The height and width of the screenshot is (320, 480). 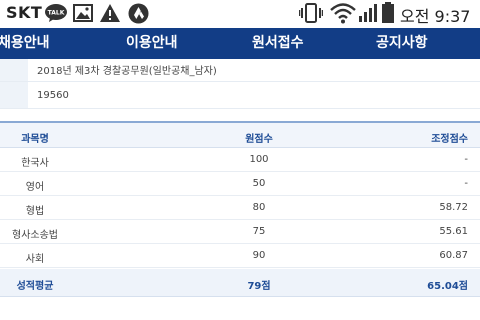 What do you see at coordinates (110, 13) in the screenshot?
I see `warning-icon` at bounding box center [110, 13].